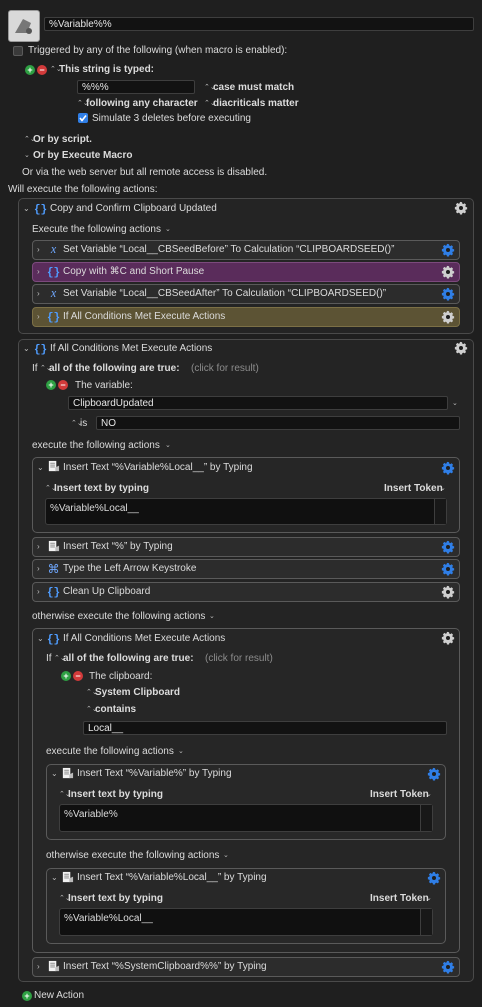 This screenshot has width=482, height=1007. What do you see at coordinates (18, 51) in the screenshot?
I see `triggered-checkbox` at bounding box center [18, 51].